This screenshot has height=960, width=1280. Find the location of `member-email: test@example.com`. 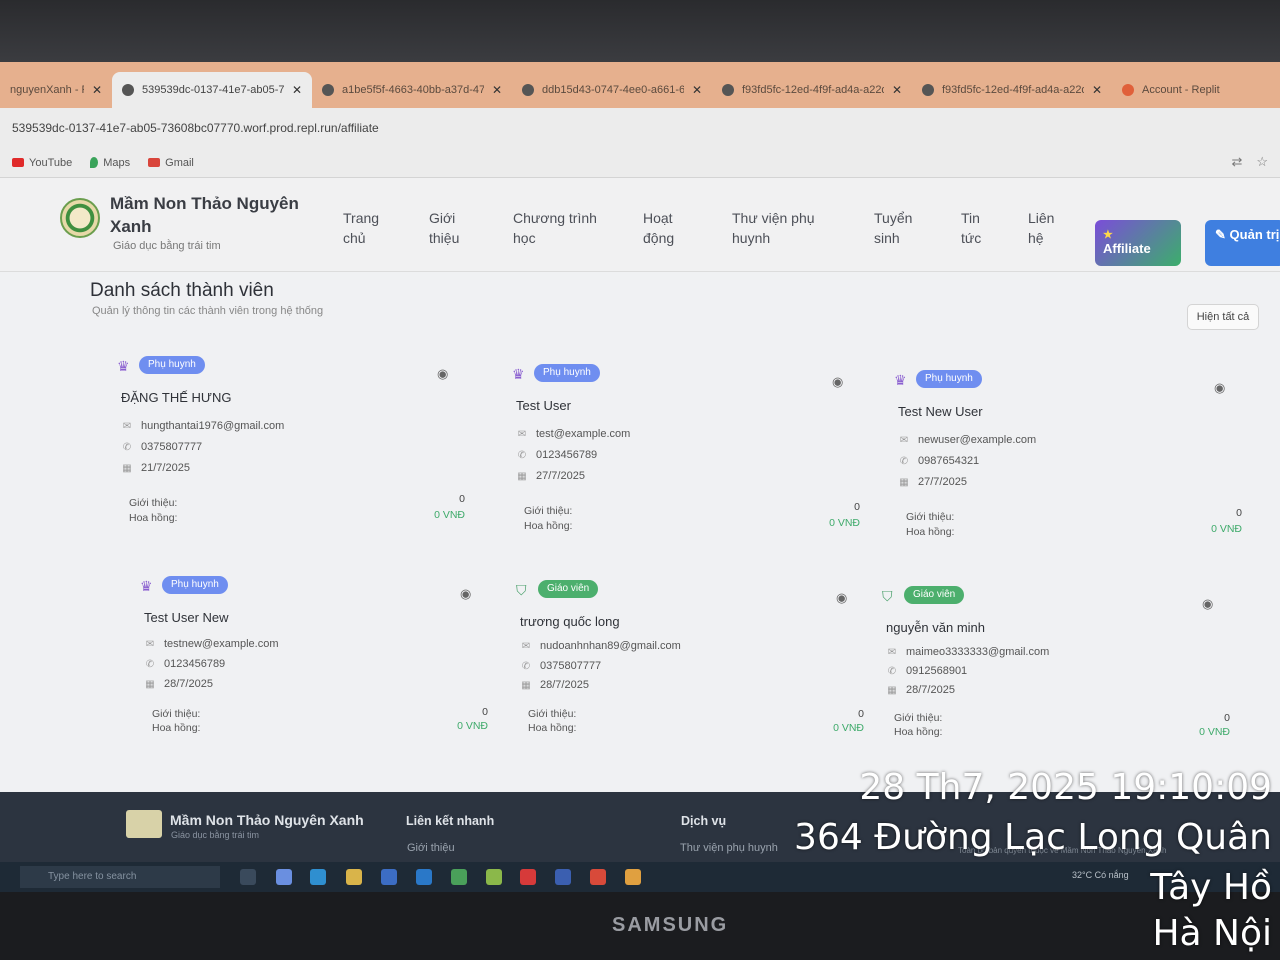

member-email: test@example.com is located at coordinates (583, 434).